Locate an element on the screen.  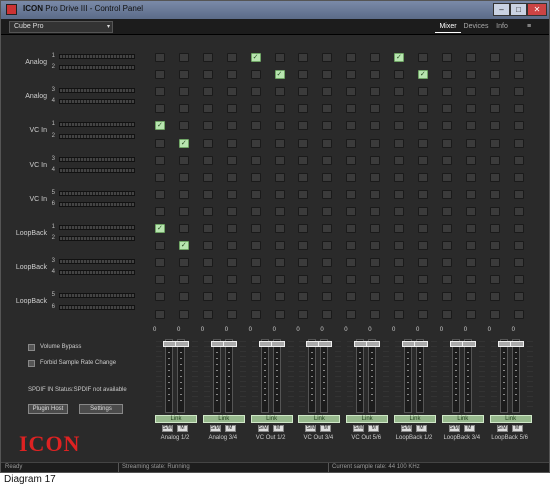
volume-bypass-checkbox is located at coordinates (31, 347).